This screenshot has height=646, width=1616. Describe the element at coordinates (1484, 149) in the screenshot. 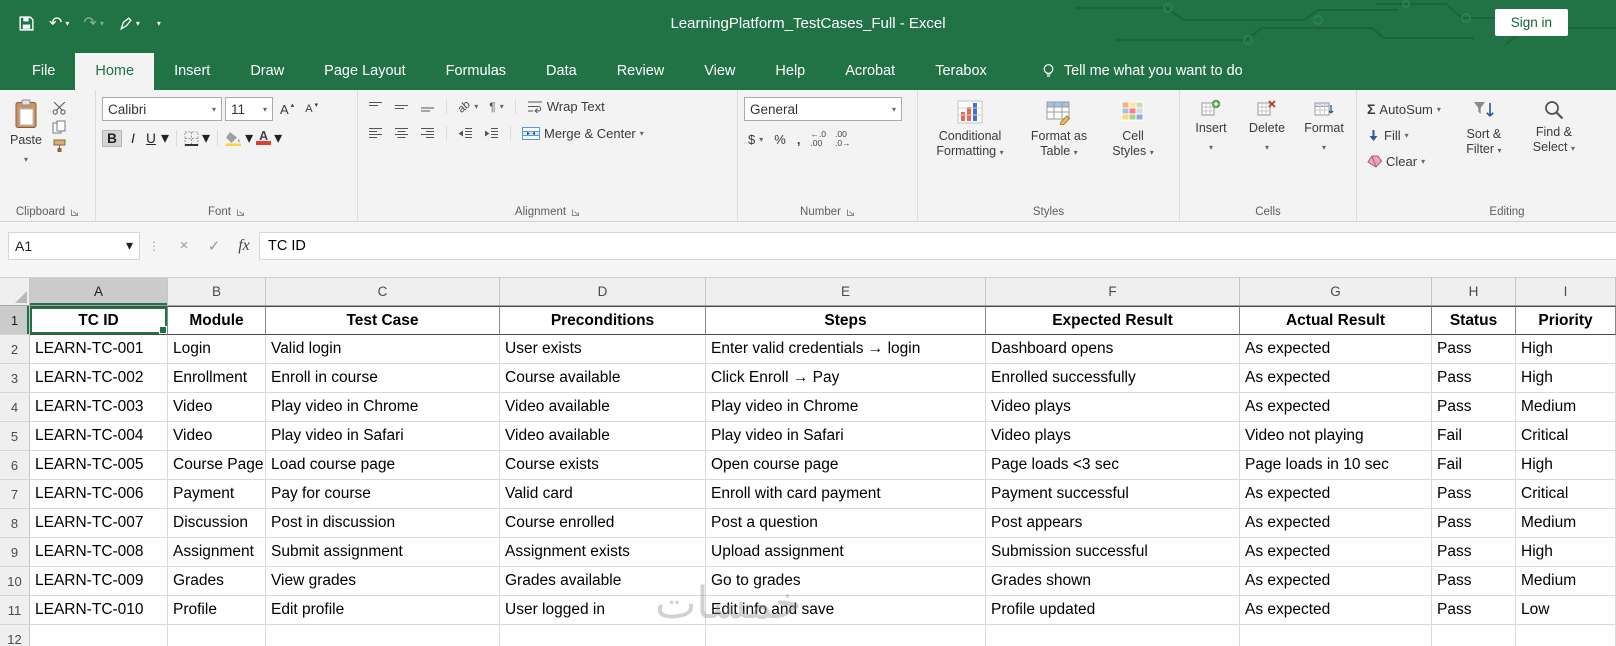

I see `sort-filter-button: Sort & Filter ▾` at that location.